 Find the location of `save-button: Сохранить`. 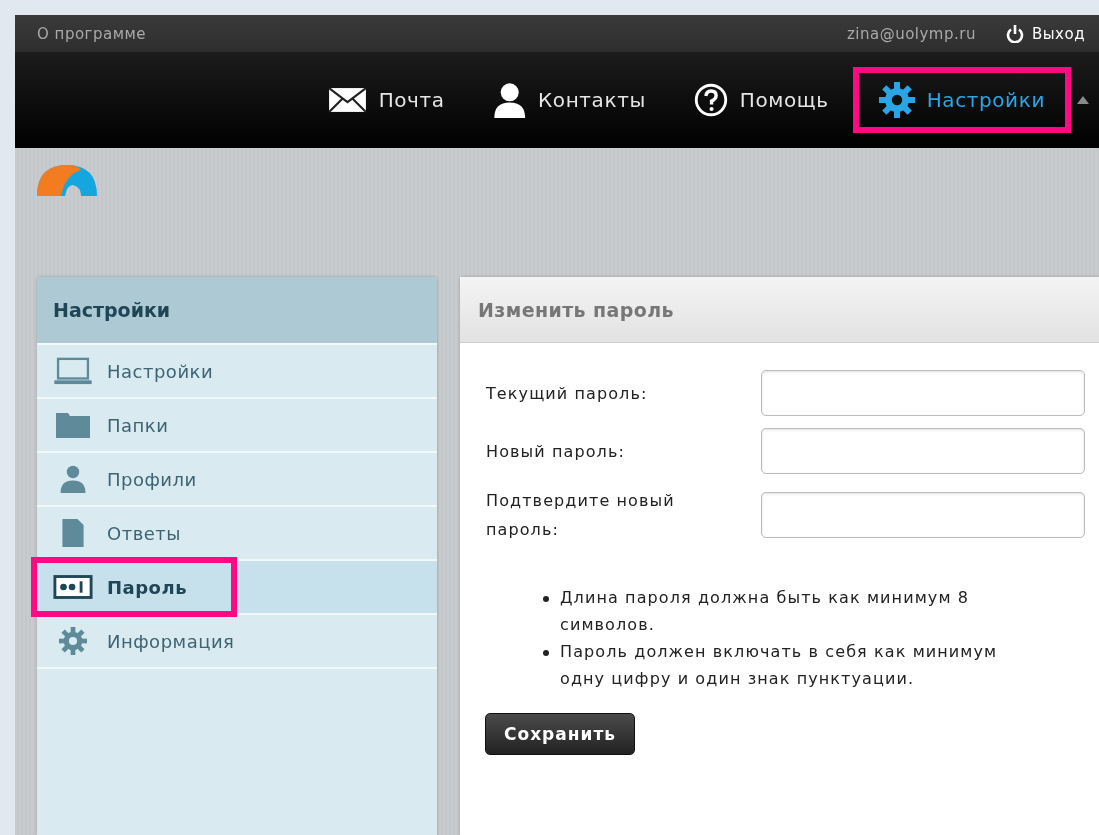

save-button: Сохранить is located at coordinates (560, 734).